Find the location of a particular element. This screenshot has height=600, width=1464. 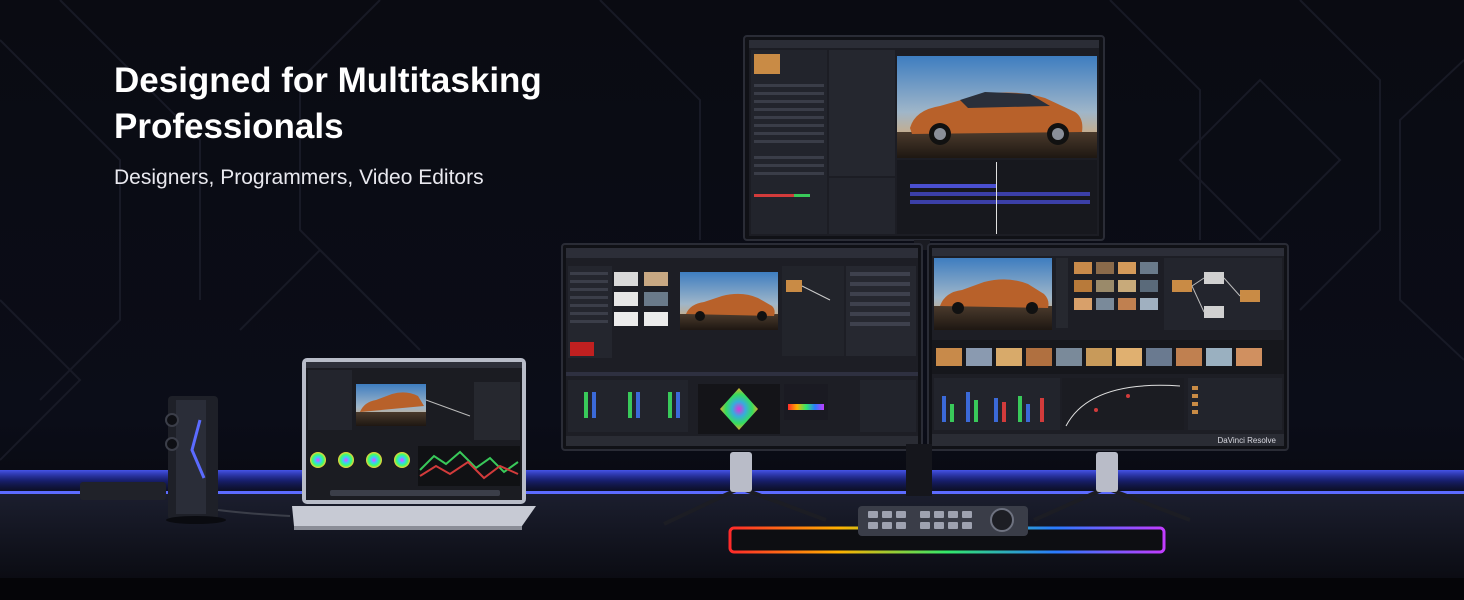

right-monitor-brand: DaVinci Resolve is located at coordinates (1246, 440).